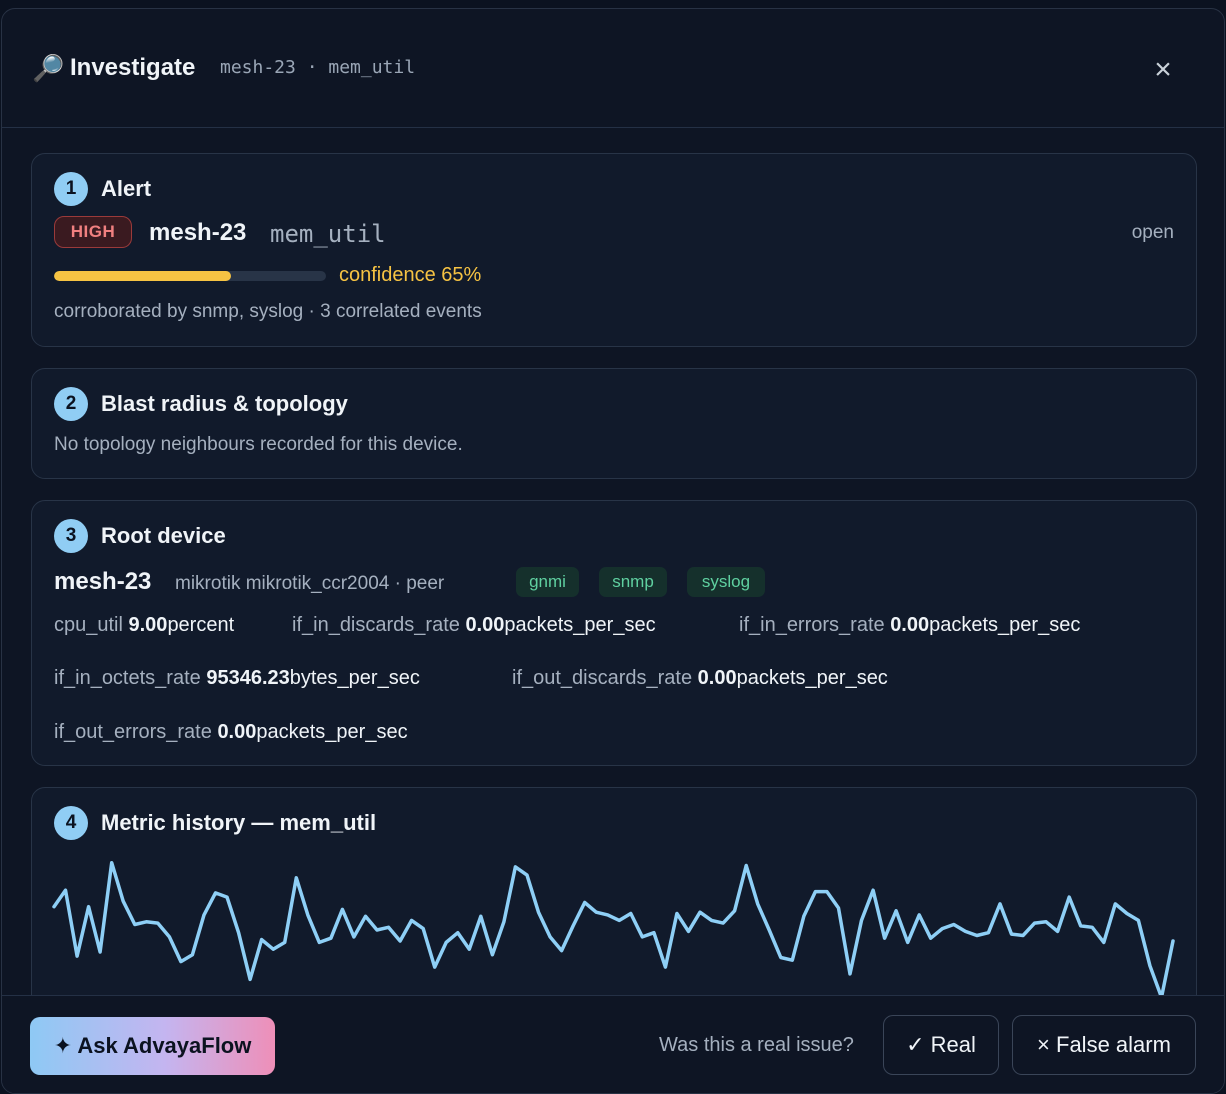 This screenshot has height=1094, width=1226. I want to click on metric-name: if_in_octets_rate, so click(127, 678).